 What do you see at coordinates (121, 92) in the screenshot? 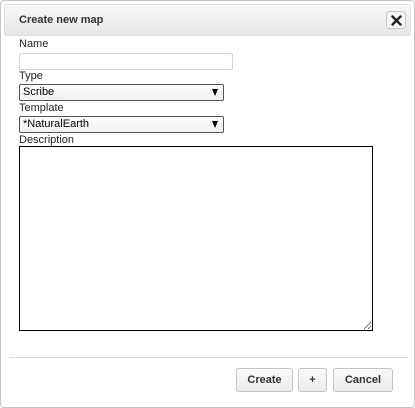
I see `type-select: Scribe` at bounding box center [121, 92].